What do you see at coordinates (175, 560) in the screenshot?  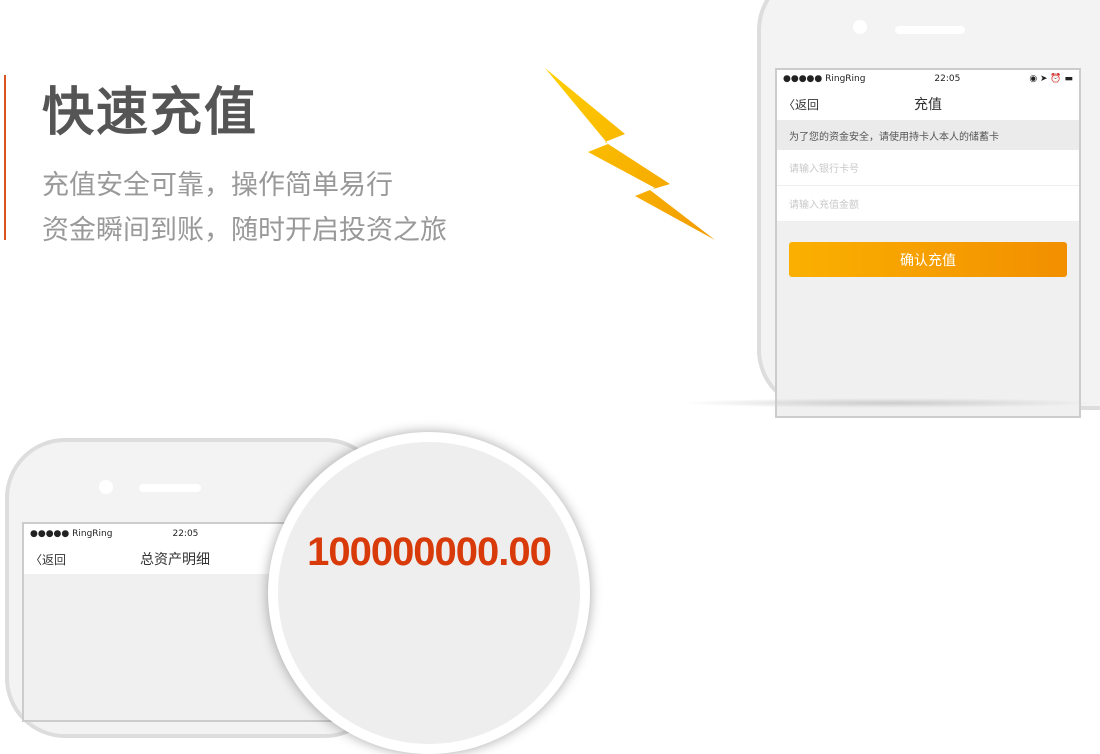 I see `nav-title: 总资产明细` at bounding box center [175, 560].